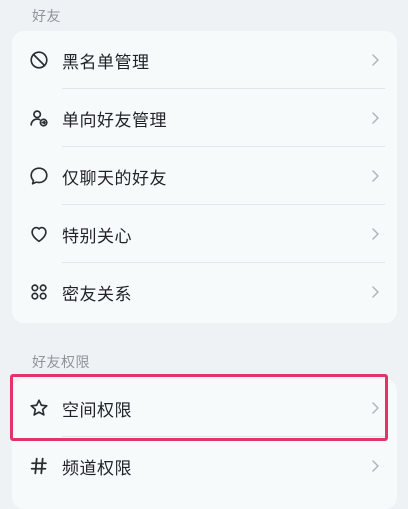 The height and width of the screenshot is (509, 408). What do you see at coordinates (39, 118) in the screenshot?
I see `one-way-friend-icon` at bounding box center [39, 118].